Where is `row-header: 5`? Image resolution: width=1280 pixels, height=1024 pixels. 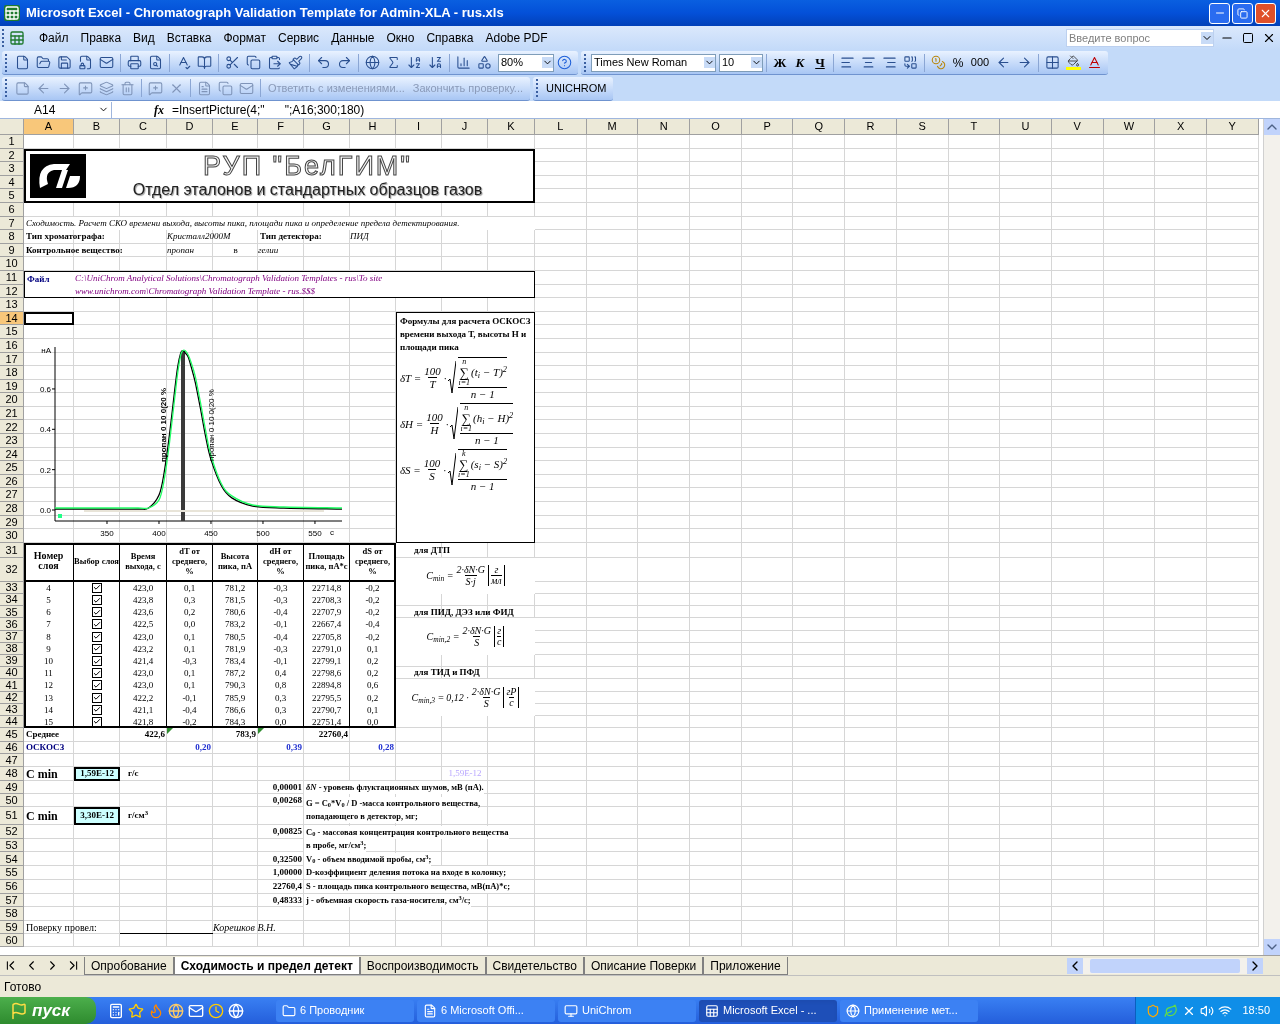
row-header: 5 is located at coordinates (12, 196).